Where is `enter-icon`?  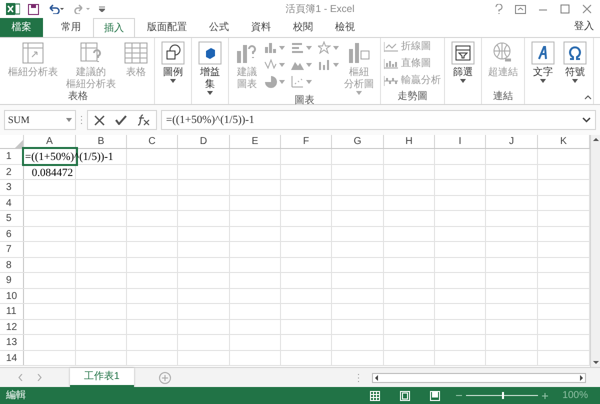 enter-icon is located at coordinates (121, 120).